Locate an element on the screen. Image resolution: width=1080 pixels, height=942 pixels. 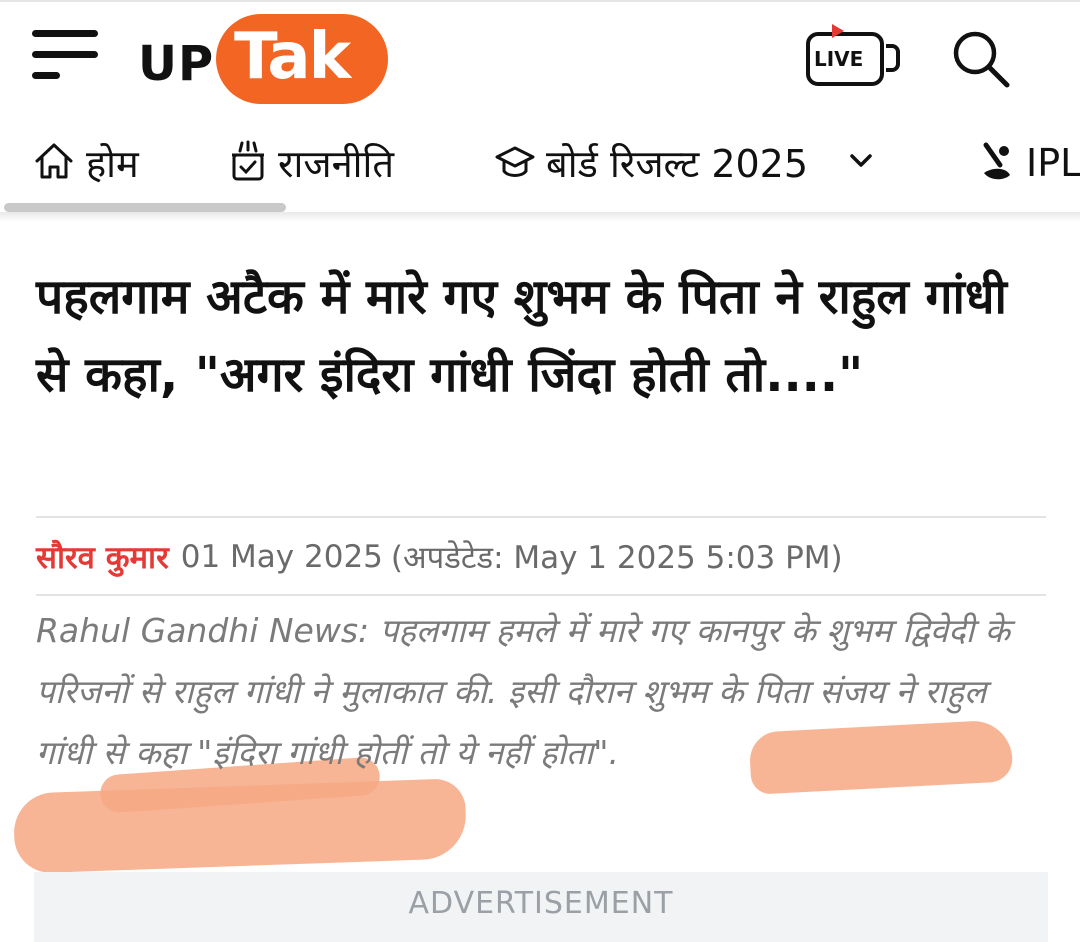
logo-text-tak: Tak is located at coordinates (292, 57).